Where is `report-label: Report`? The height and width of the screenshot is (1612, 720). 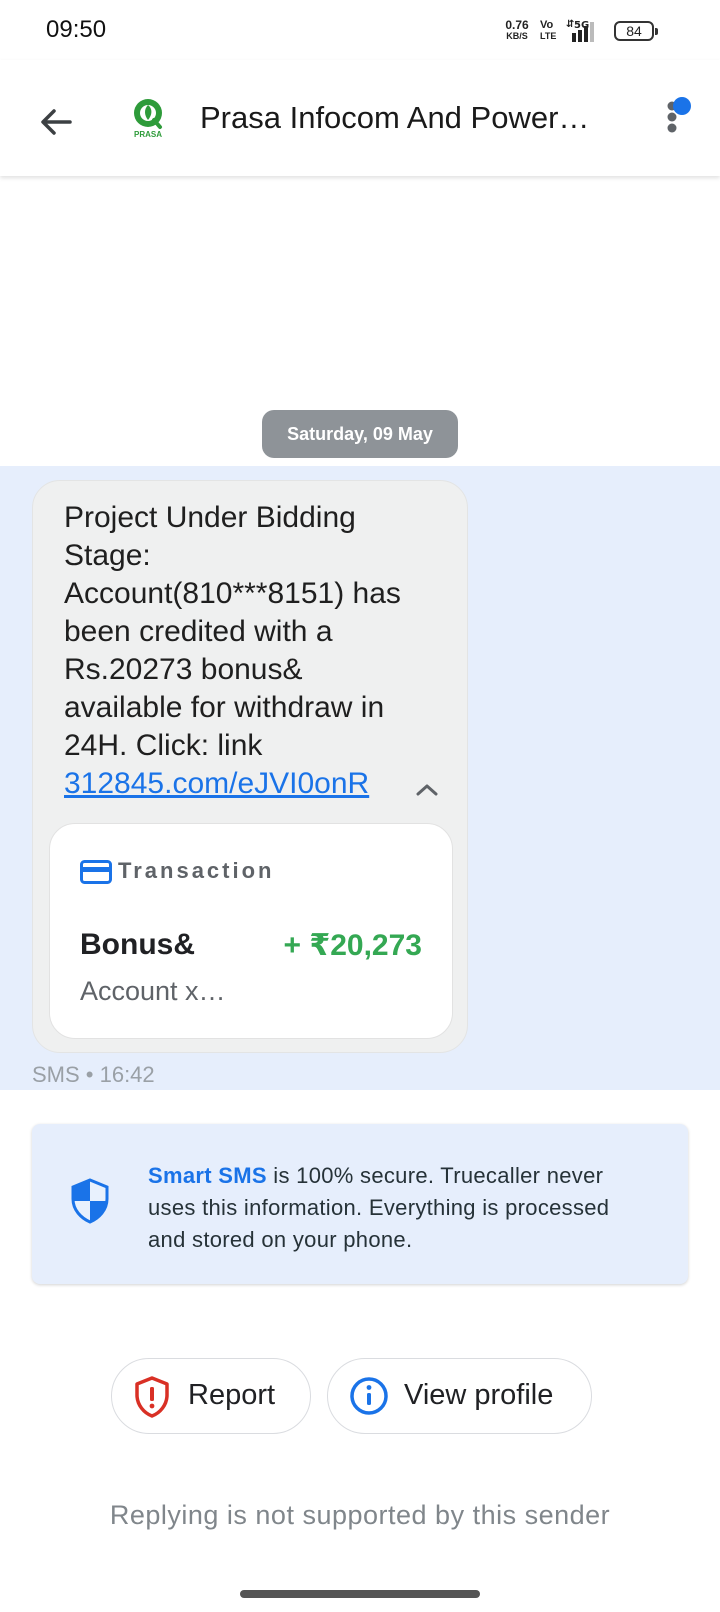 report-label: Report is located at coordinates (232, 1395).